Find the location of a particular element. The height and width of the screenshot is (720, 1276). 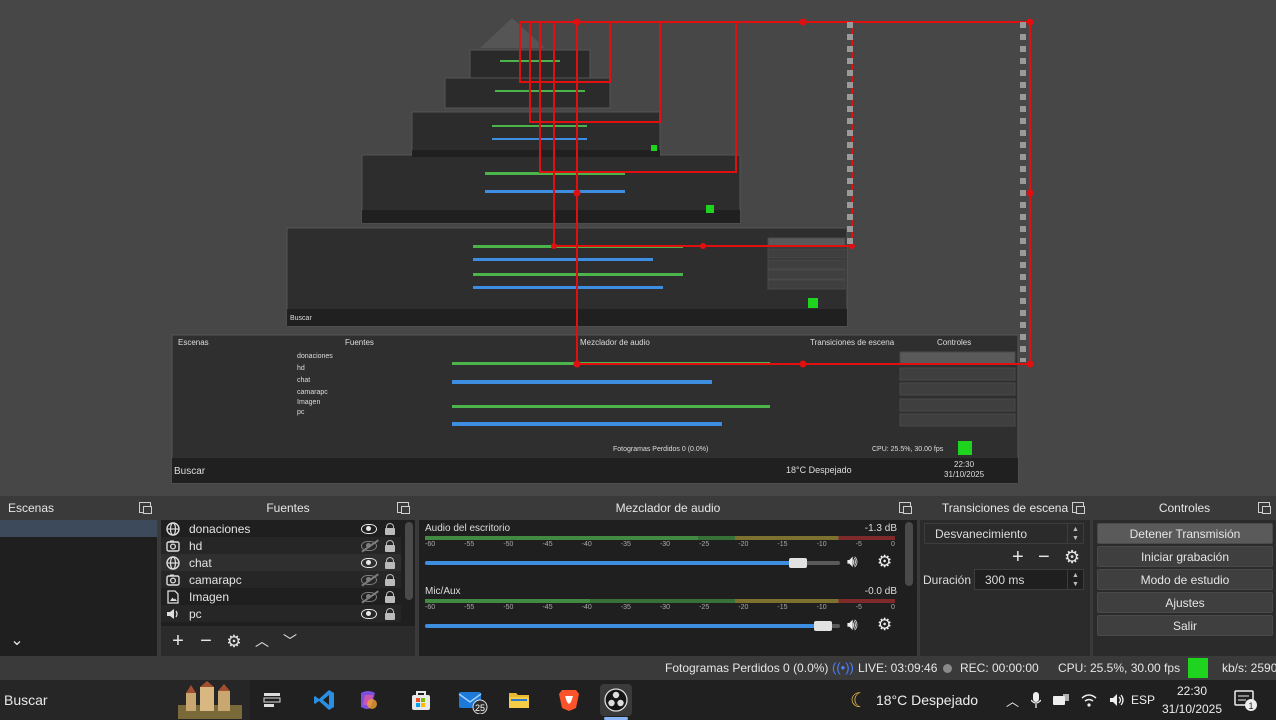

svg-text: Mezclador de audio is located at coordinates (615, 342).